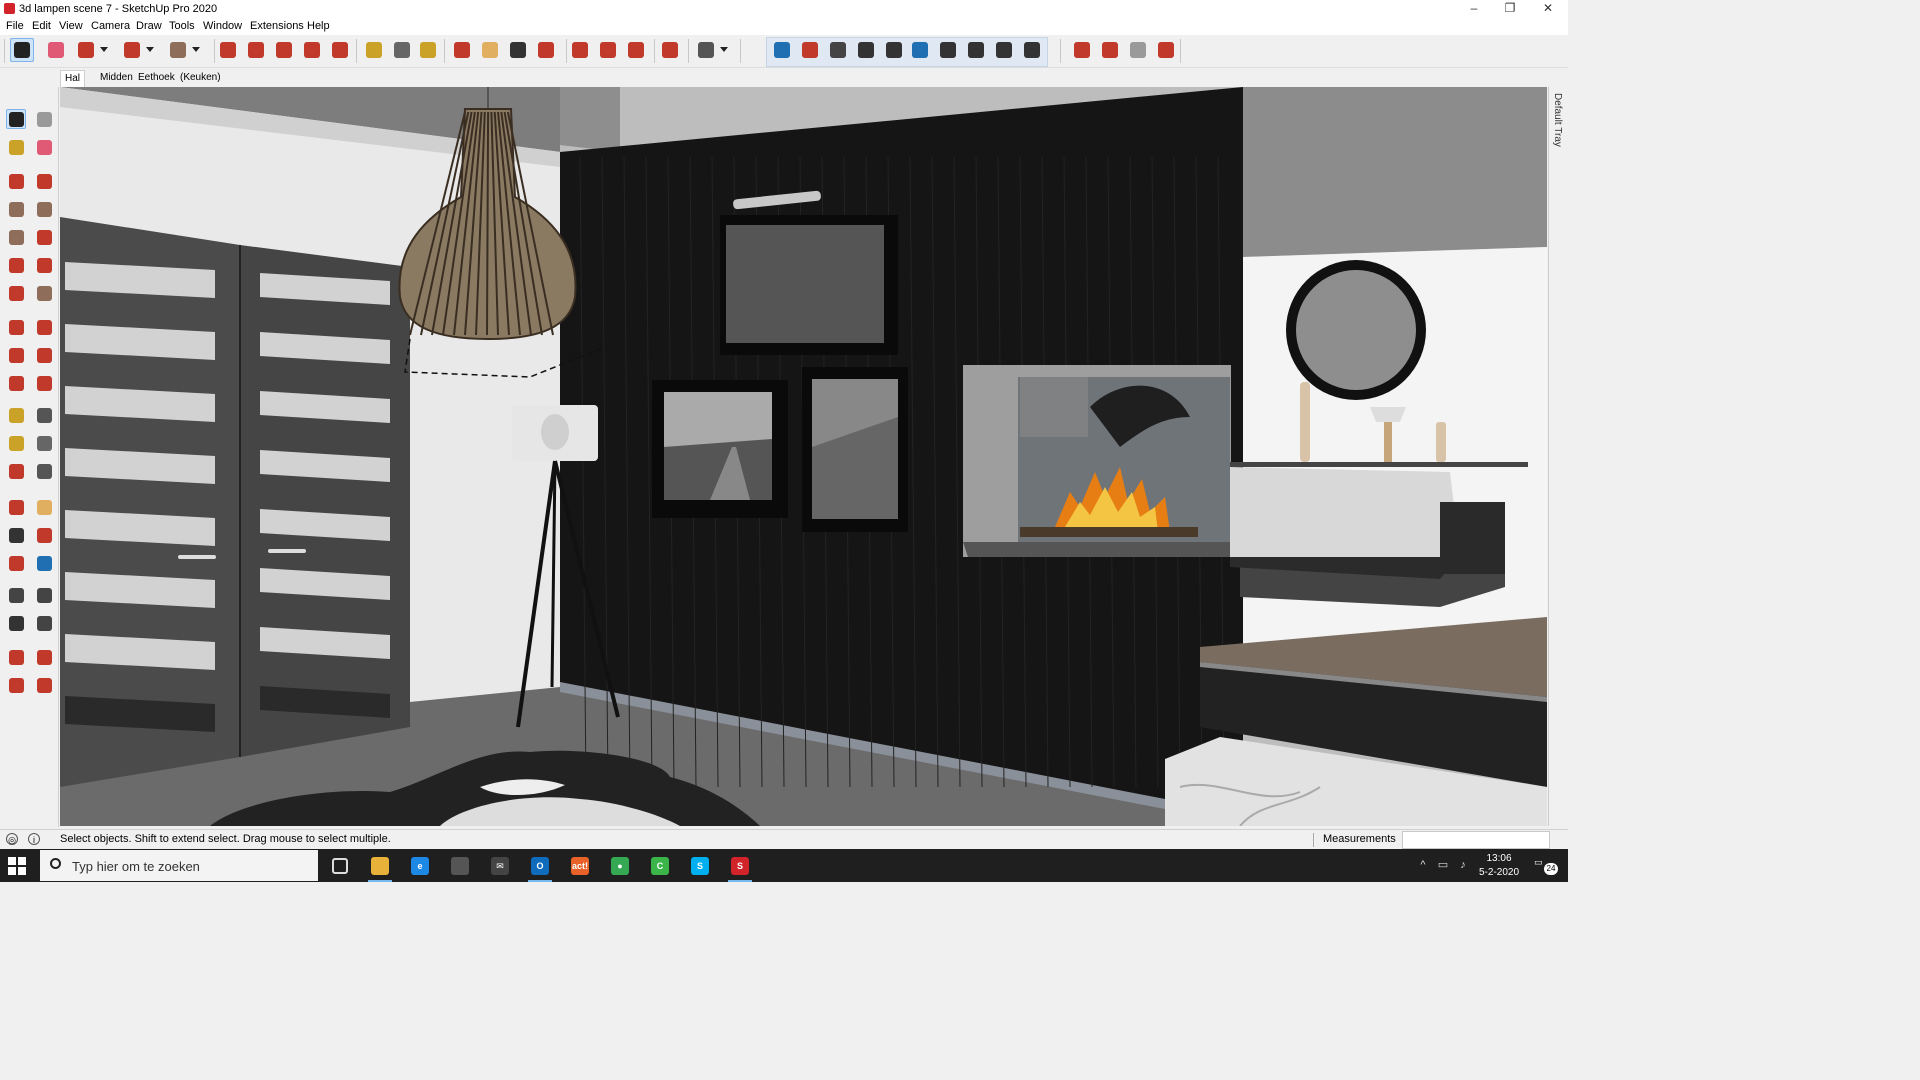 The image size is (1920, 1080). Describe the element at coordinates (44, 471) in the screenshot. I see `left-3d-text-tool` at that location.